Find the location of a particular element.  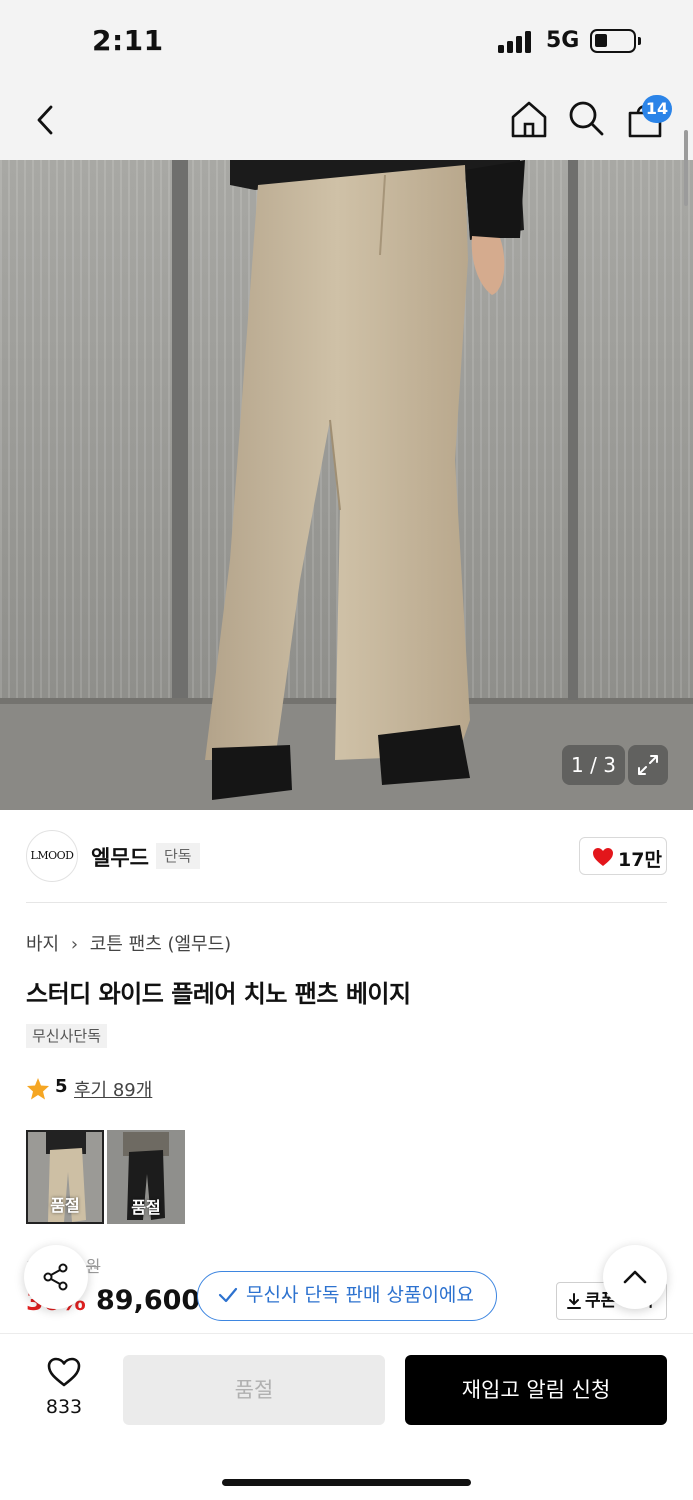

exclusive-badge: 단독 is located at coordinates (178, 856).